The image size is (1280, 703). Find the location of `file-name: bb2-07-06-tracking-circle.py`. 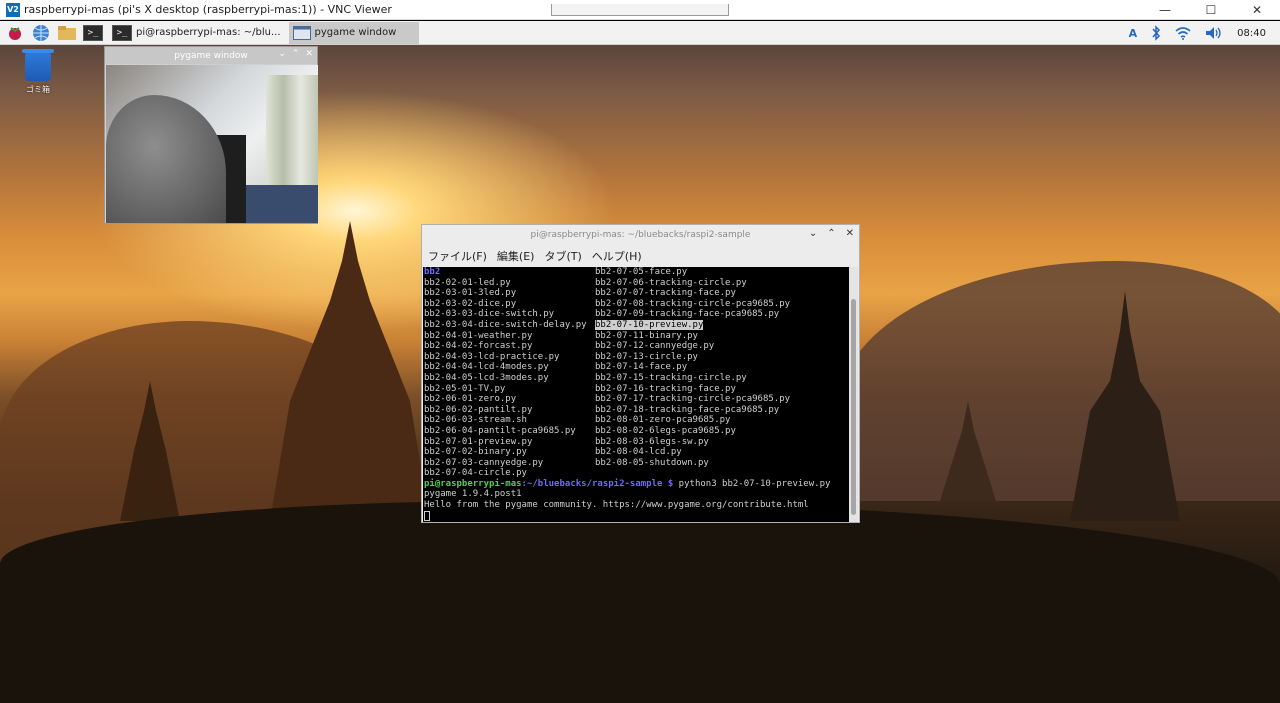

file-name: bb2-07-06-tracking-circle.py is located at coordinates (671, 282).